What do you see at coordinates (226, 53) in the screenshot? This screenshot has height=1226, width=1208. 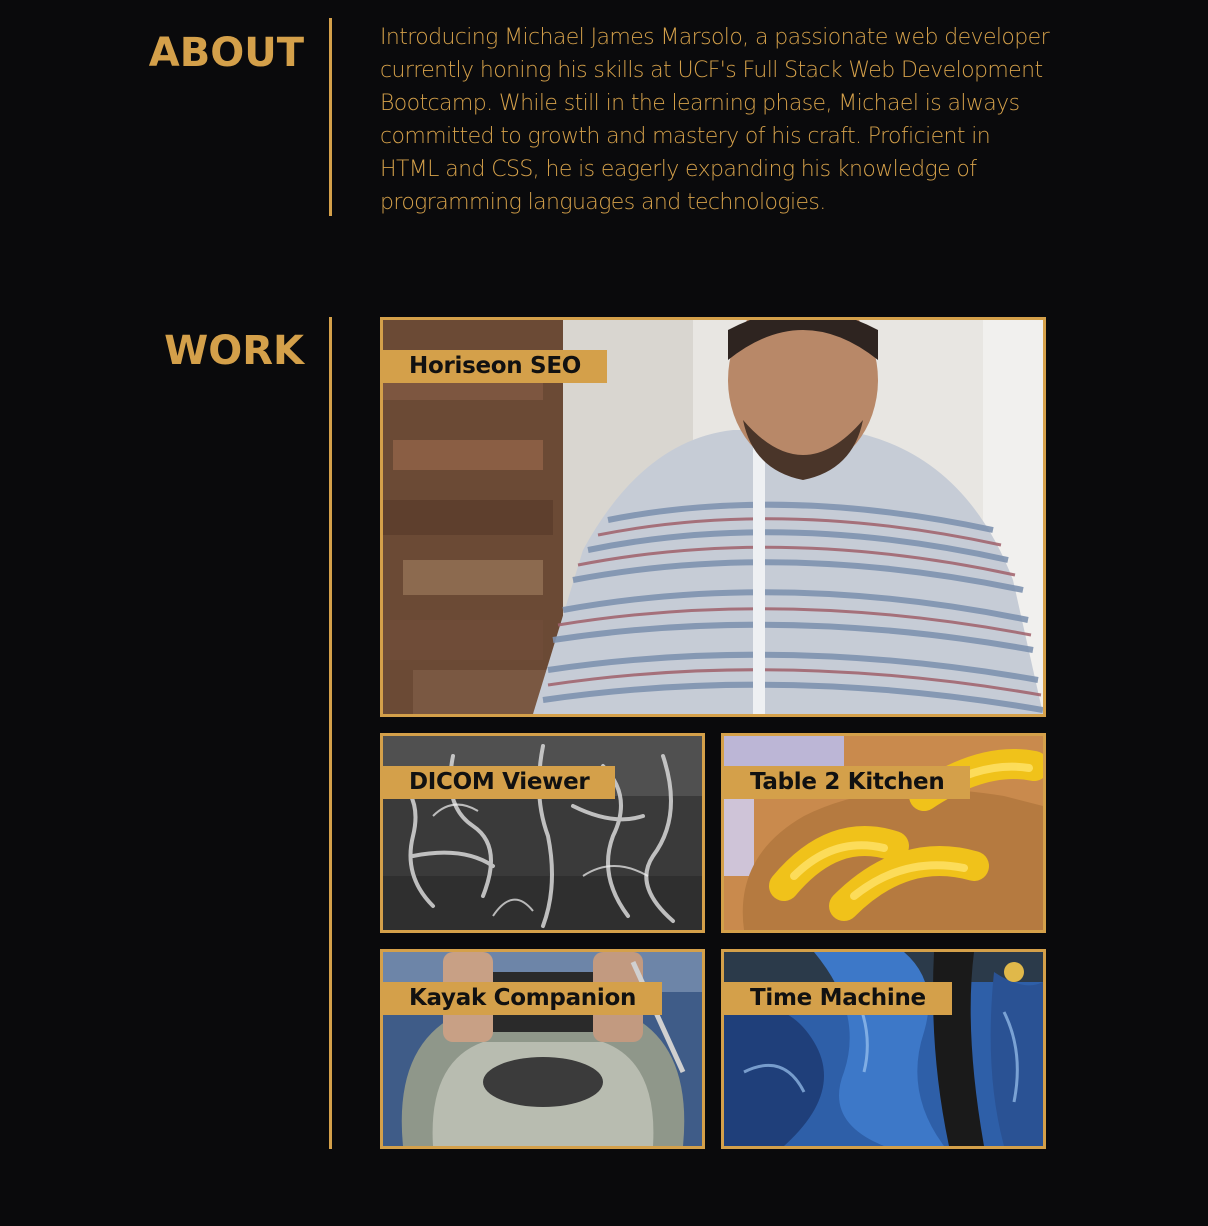 I see `about-heading: ABOUT` at bounding box center [226, 53].